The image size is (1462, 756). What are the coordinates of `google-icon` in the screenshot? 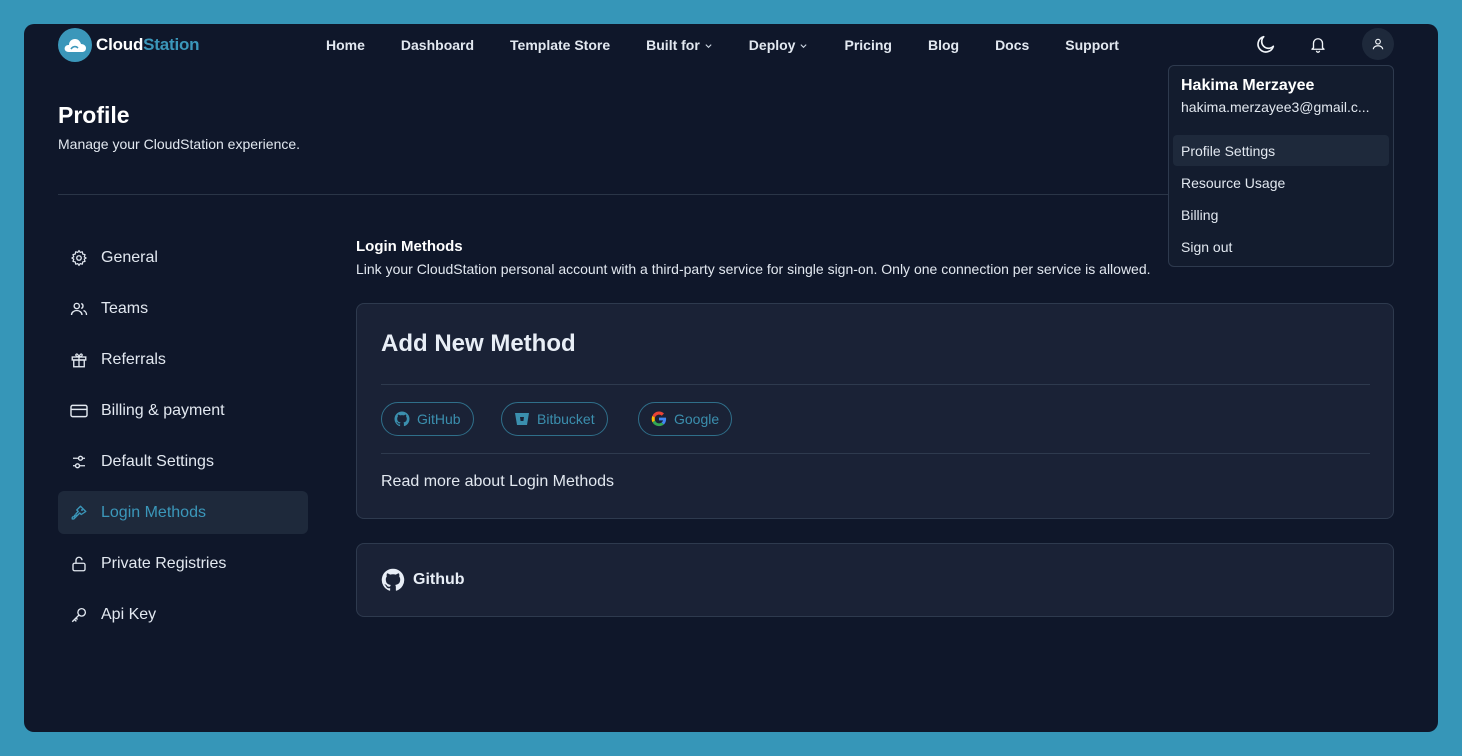 It's located at (659, 419).